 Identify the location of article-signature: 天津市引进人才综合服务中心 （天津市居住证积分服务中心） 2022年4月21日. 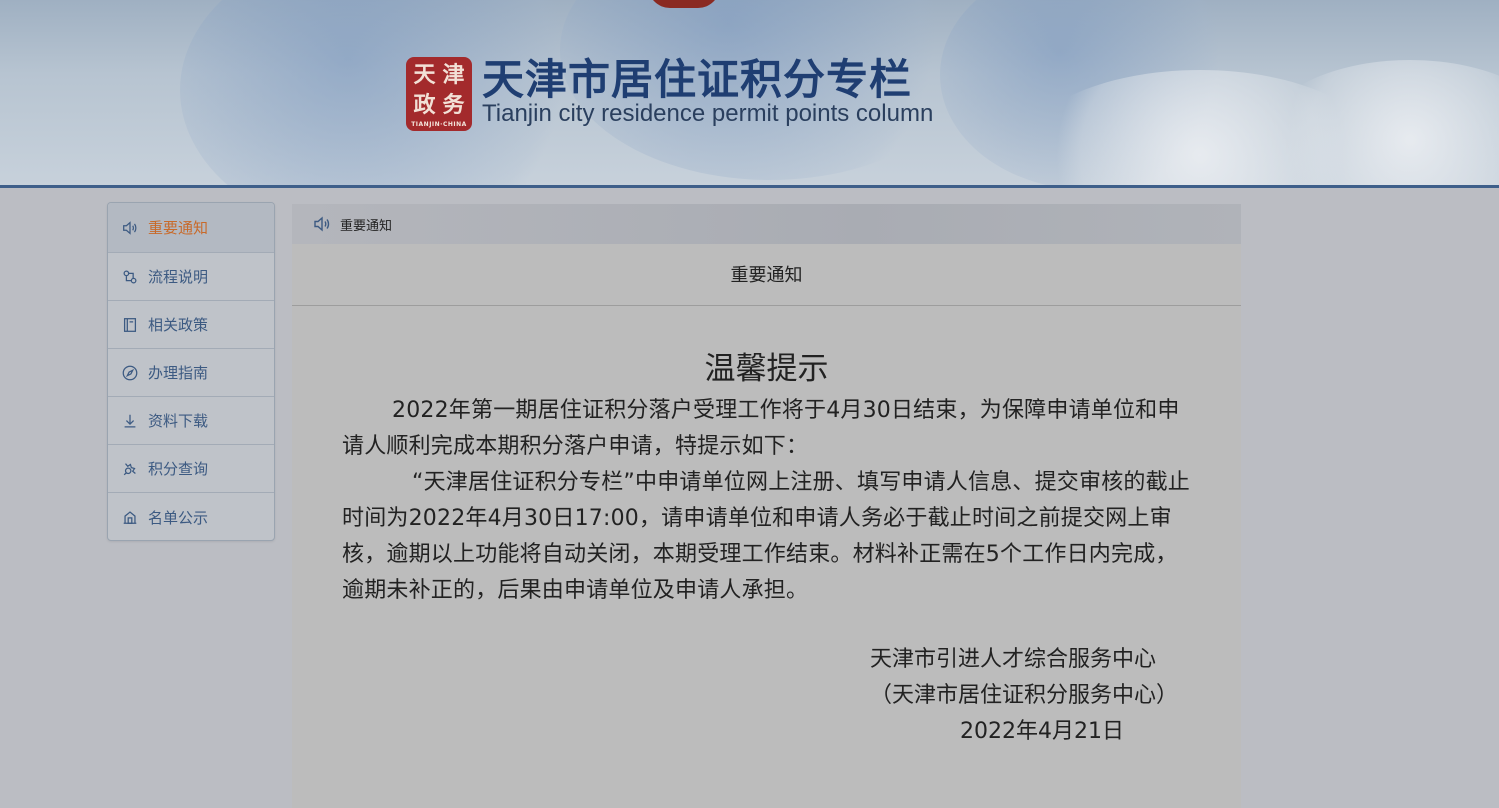
(1024, 696).